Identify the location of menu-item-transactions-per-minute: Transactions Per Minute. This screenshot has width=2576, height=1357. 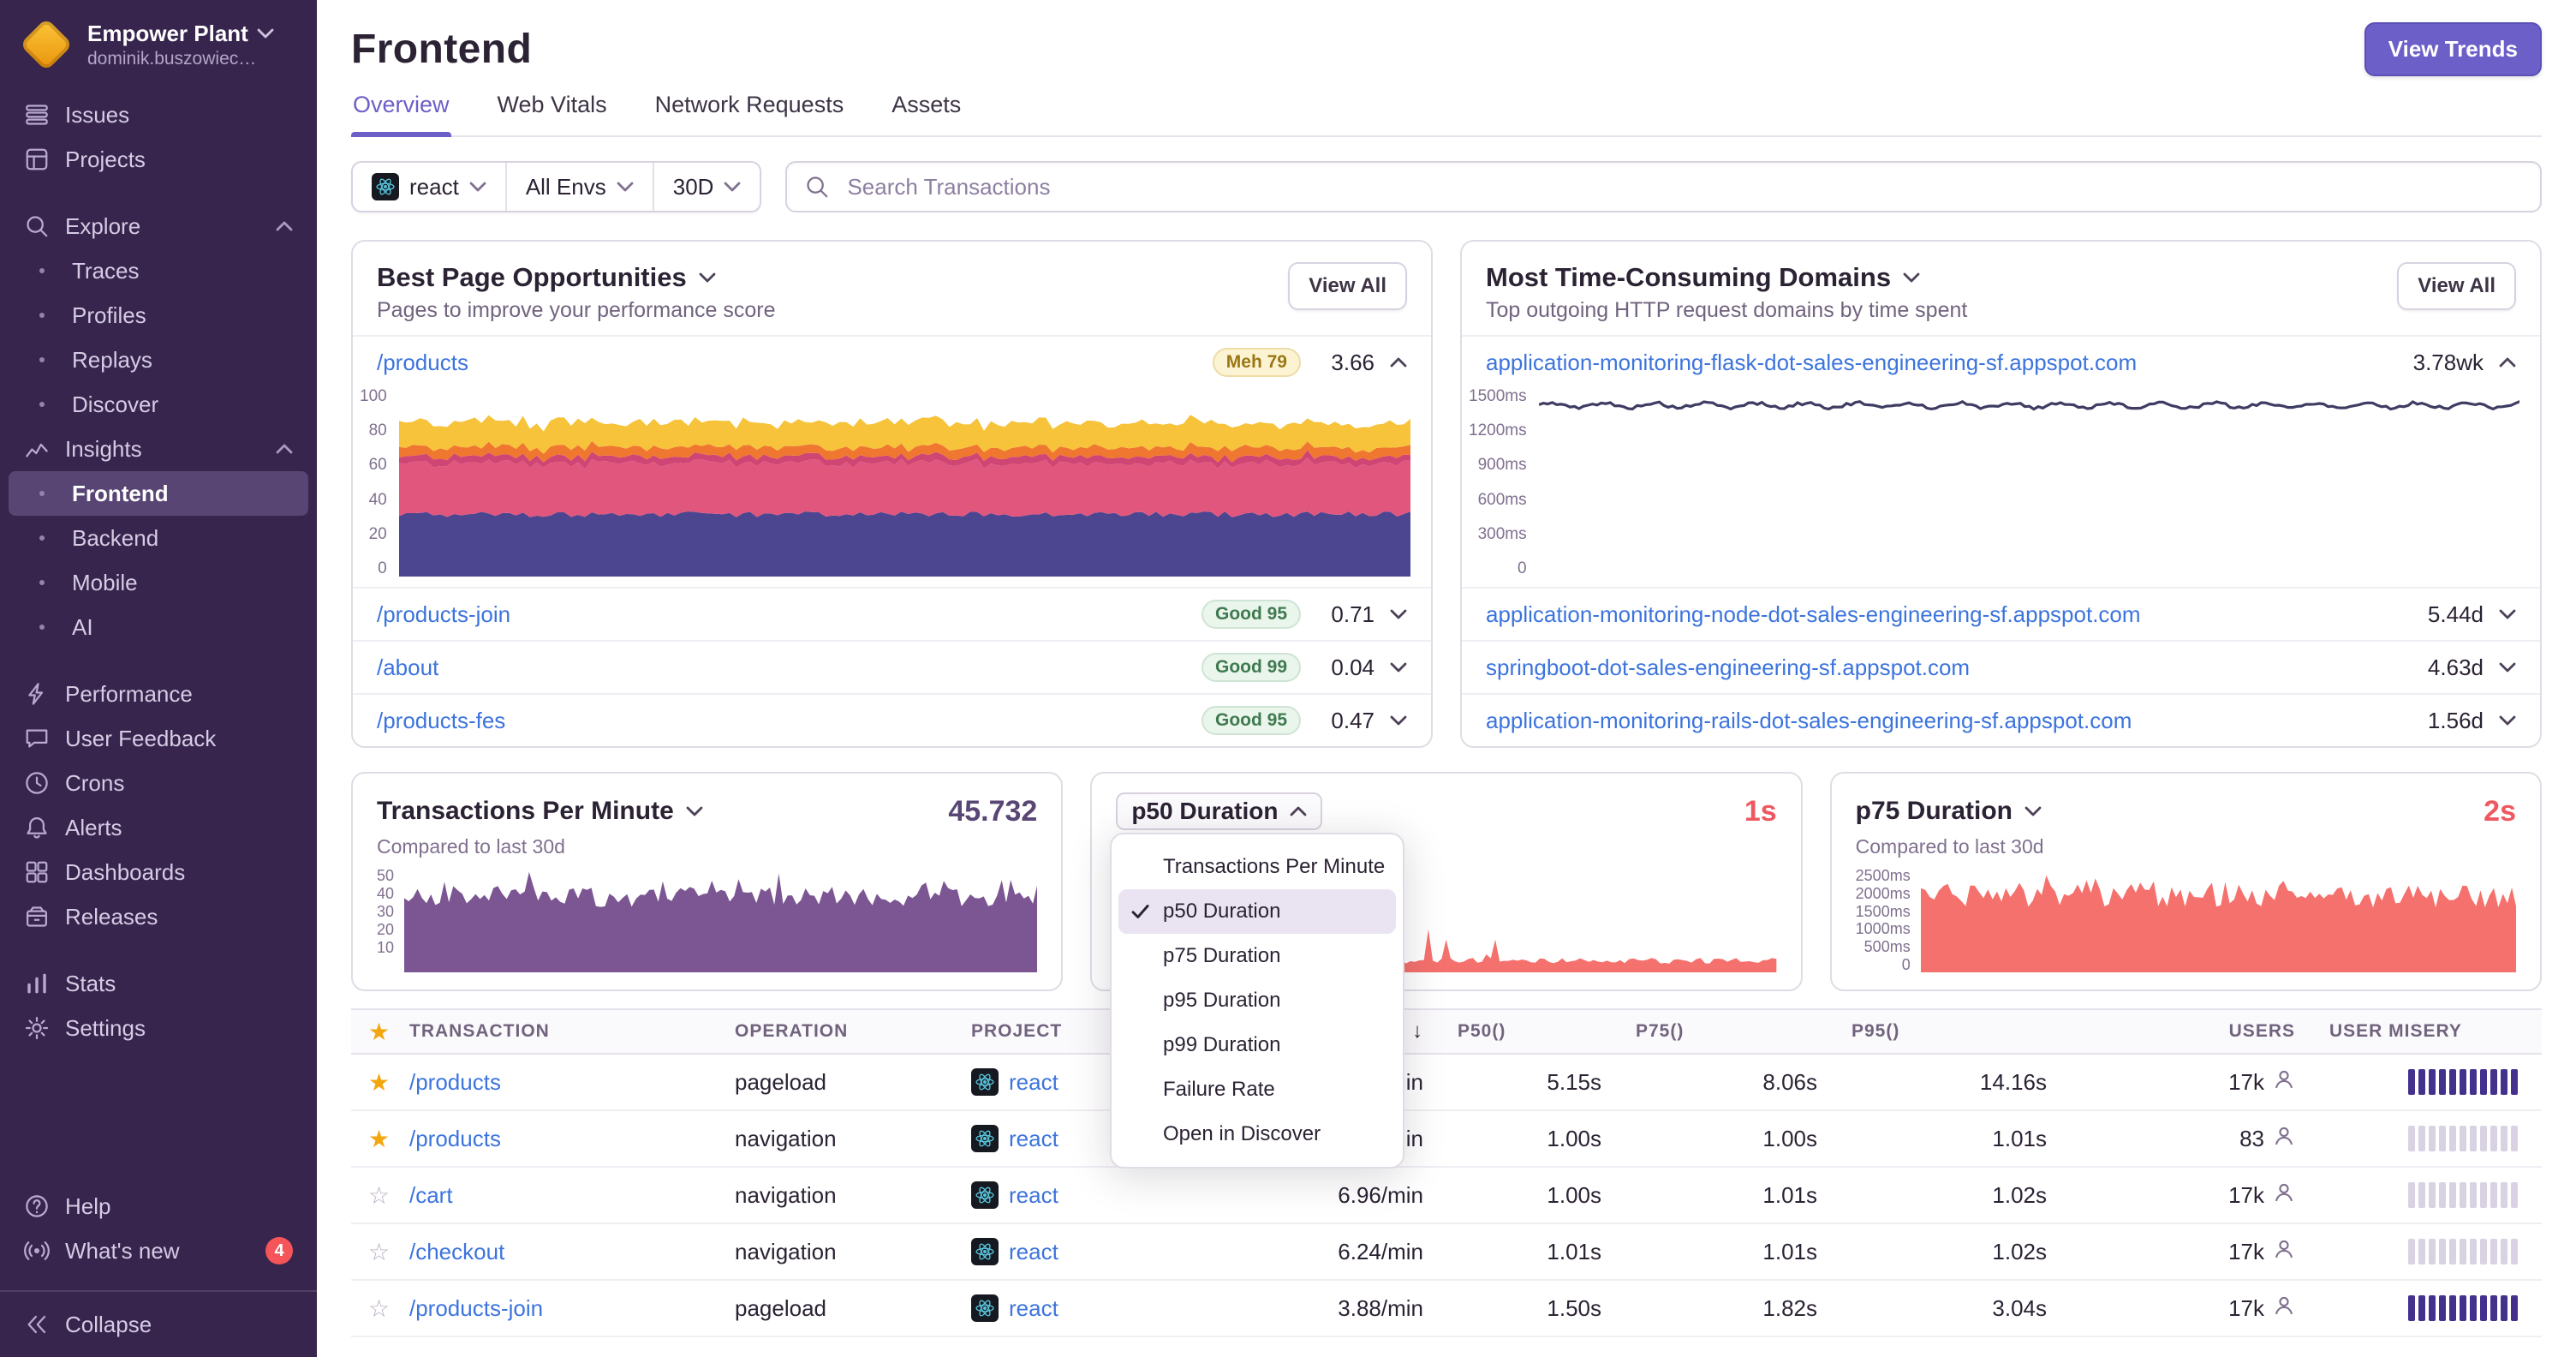
(1257, 867).